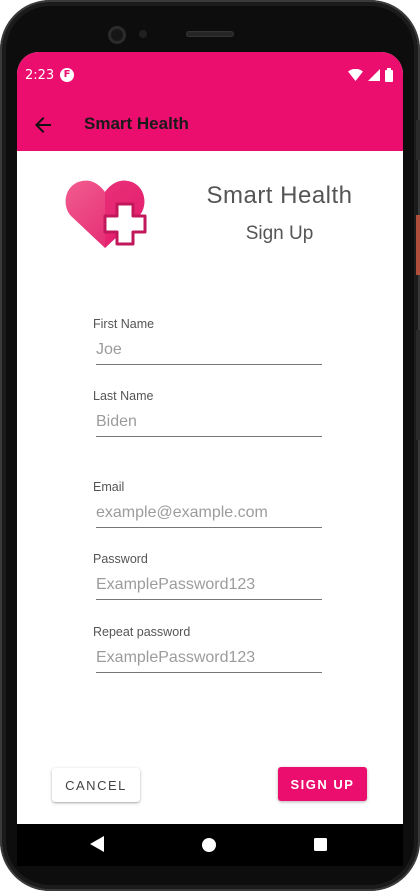 The image size is (420, 891). I want to click on side-button-volume, so click(418, 385).